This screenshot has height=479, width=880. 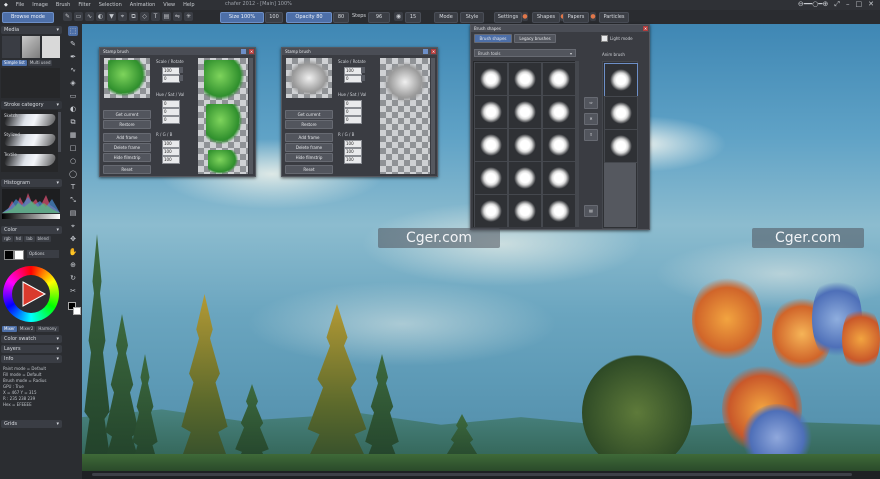 What do you see at coordinates (73, 135) in the screenshot?
I see `pattern-tool-icon: ▦` at bounding box center [73, 135].